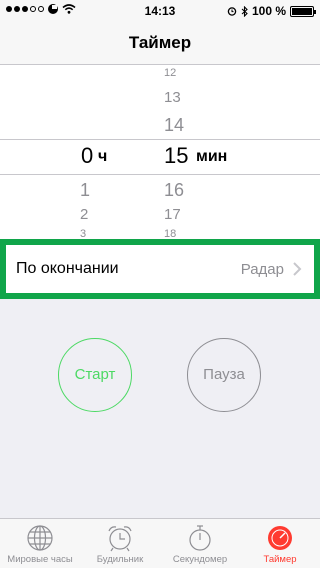  What do you see at coordinates (160, 42) in the screenshot?
I see `page-title: Таймер` at bounding box center [160, 42].